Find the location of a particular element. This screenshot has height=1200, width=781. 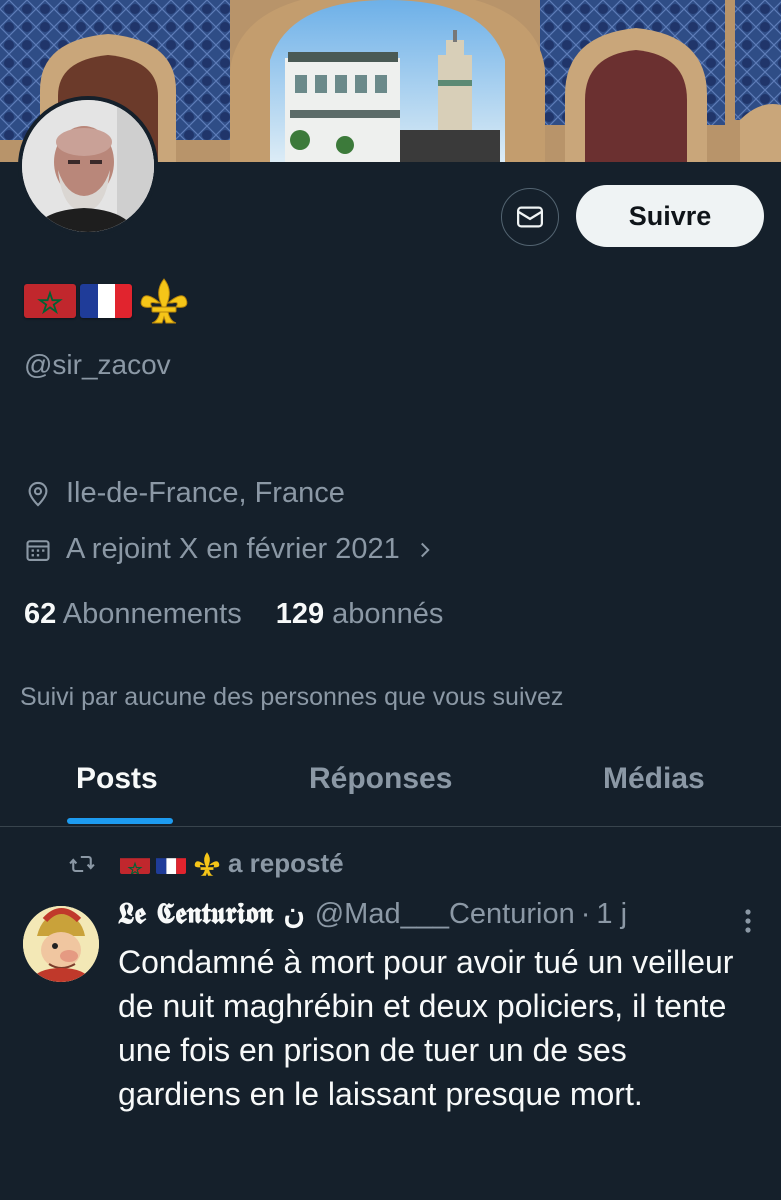

profile-avatar is located at coordinates (88, 166).